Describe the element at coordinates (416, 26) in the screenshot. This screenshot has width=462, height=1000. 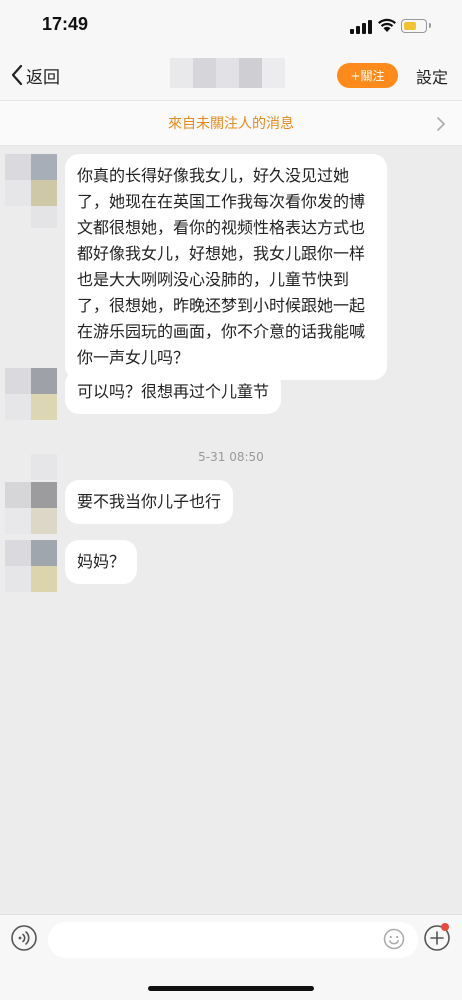
I see `battery-icon` at that location.